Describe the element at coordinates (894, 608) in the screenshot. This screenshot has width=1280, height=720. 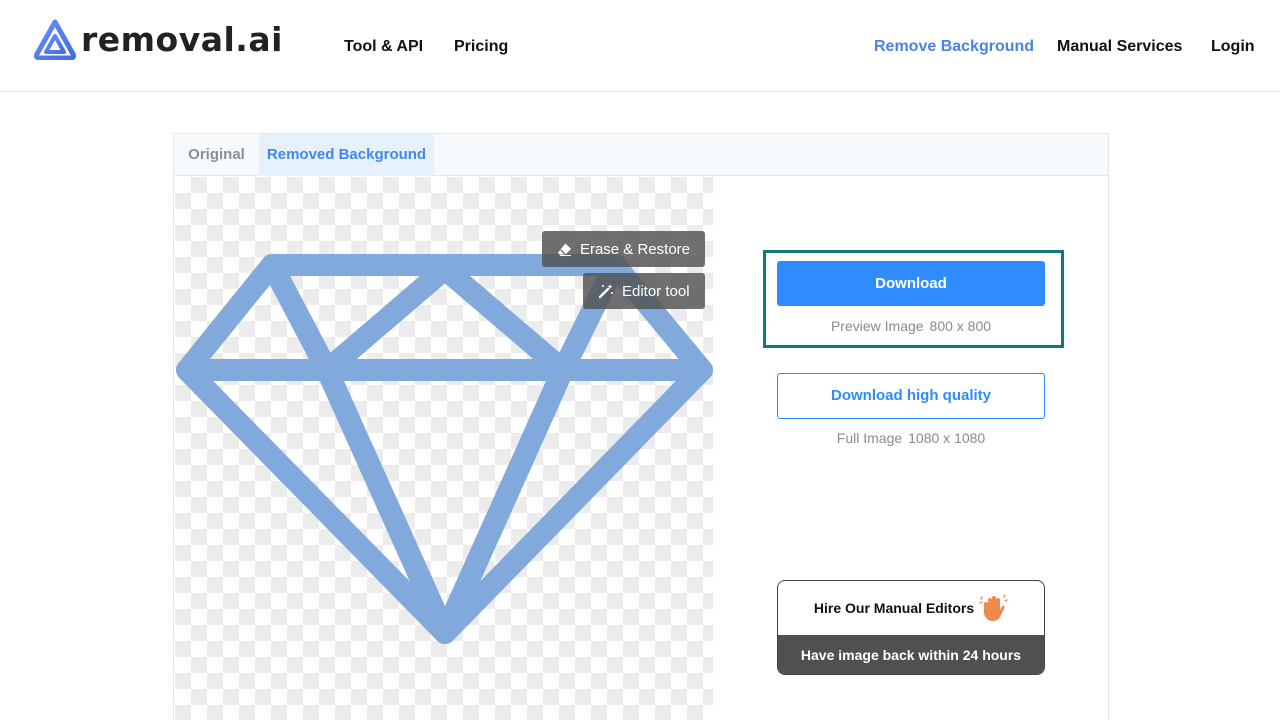
I see `hire-title: Hire Our Manual Editors` at that location.